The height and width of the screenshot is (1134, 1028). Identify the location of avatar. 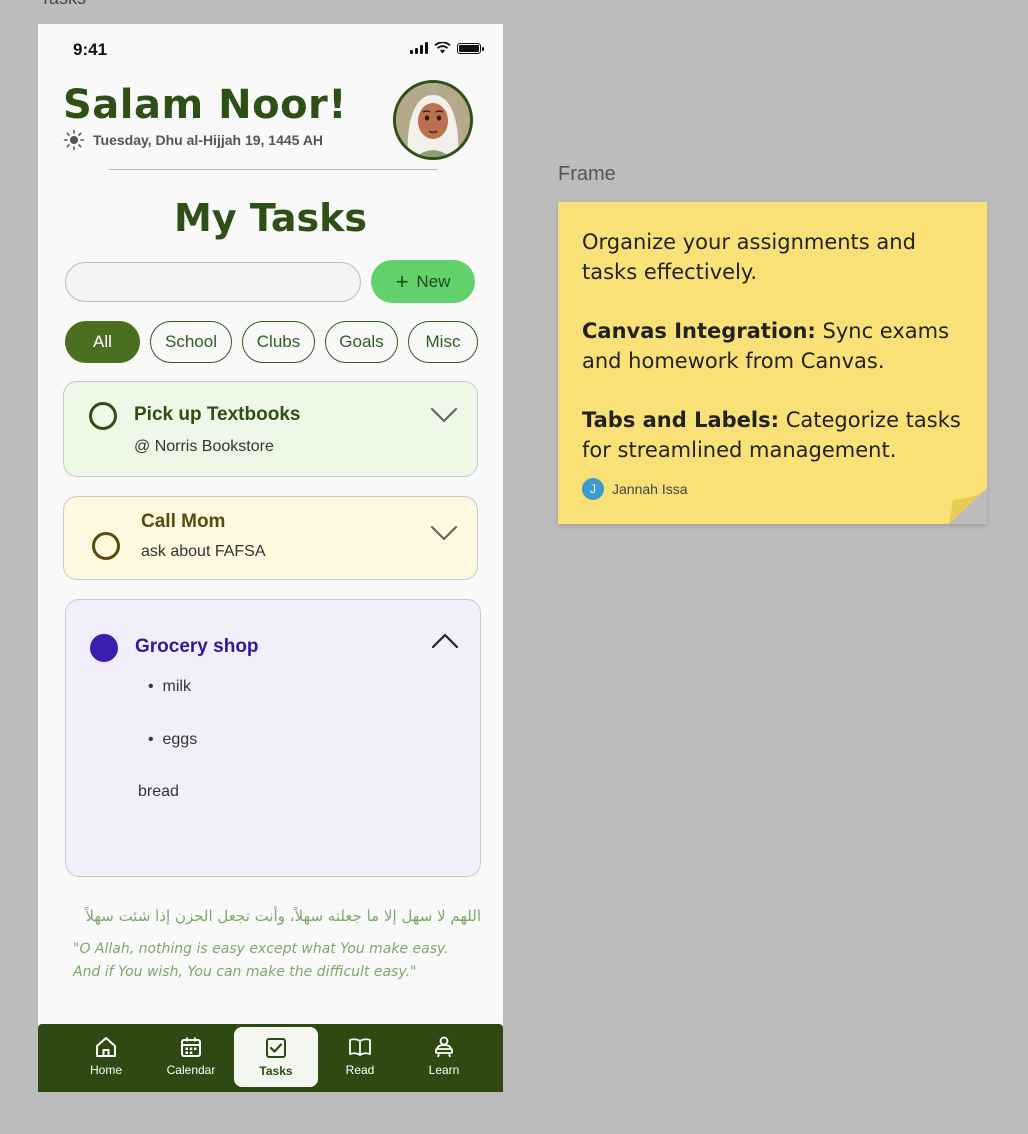
(433, 120).